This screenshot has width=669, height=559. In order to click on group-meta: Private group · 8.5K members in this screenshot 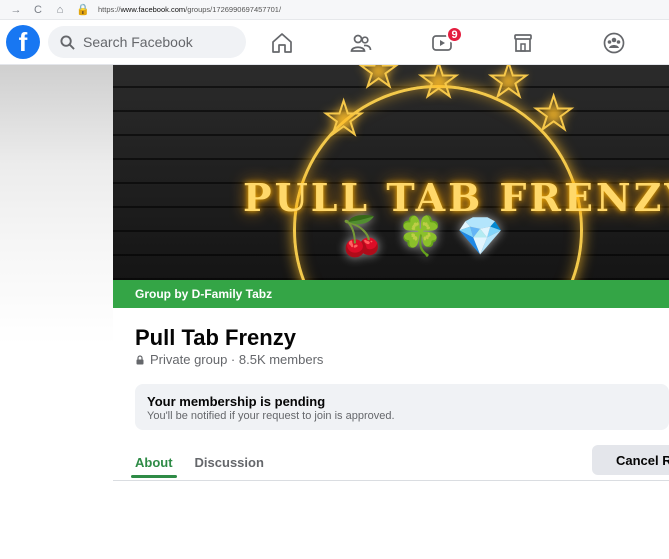, I will do `click(229, 359)`.